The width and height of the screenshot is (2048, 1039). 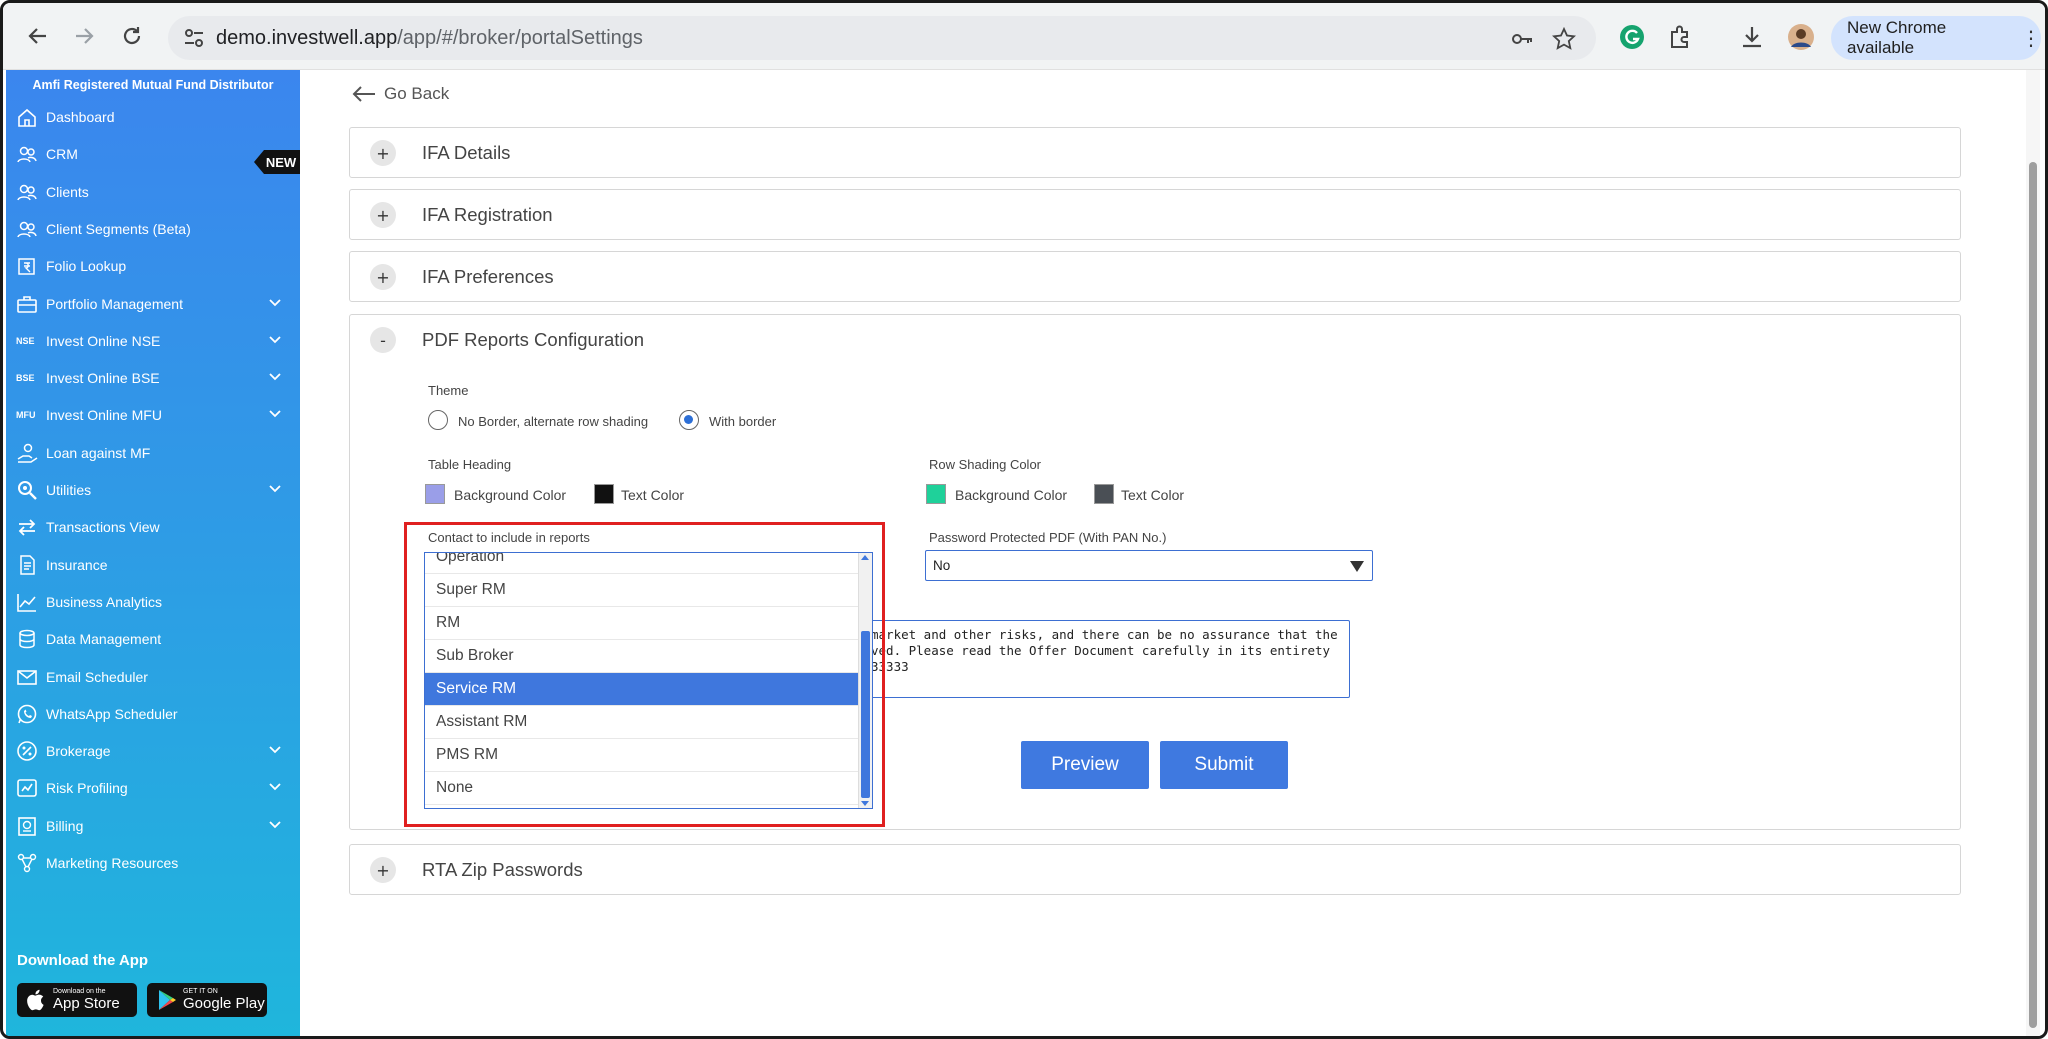 I want to click on sidebar-item-portfolio-management: Portfolio Management, so click(x=156, y=304).